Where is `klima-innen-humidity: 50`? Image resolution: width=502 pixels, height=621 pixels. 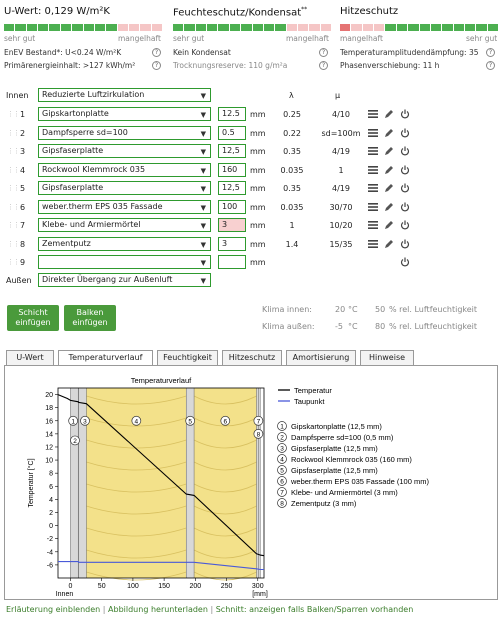 klima-innen-humidity: 50 is located at coordinates (380, 309).